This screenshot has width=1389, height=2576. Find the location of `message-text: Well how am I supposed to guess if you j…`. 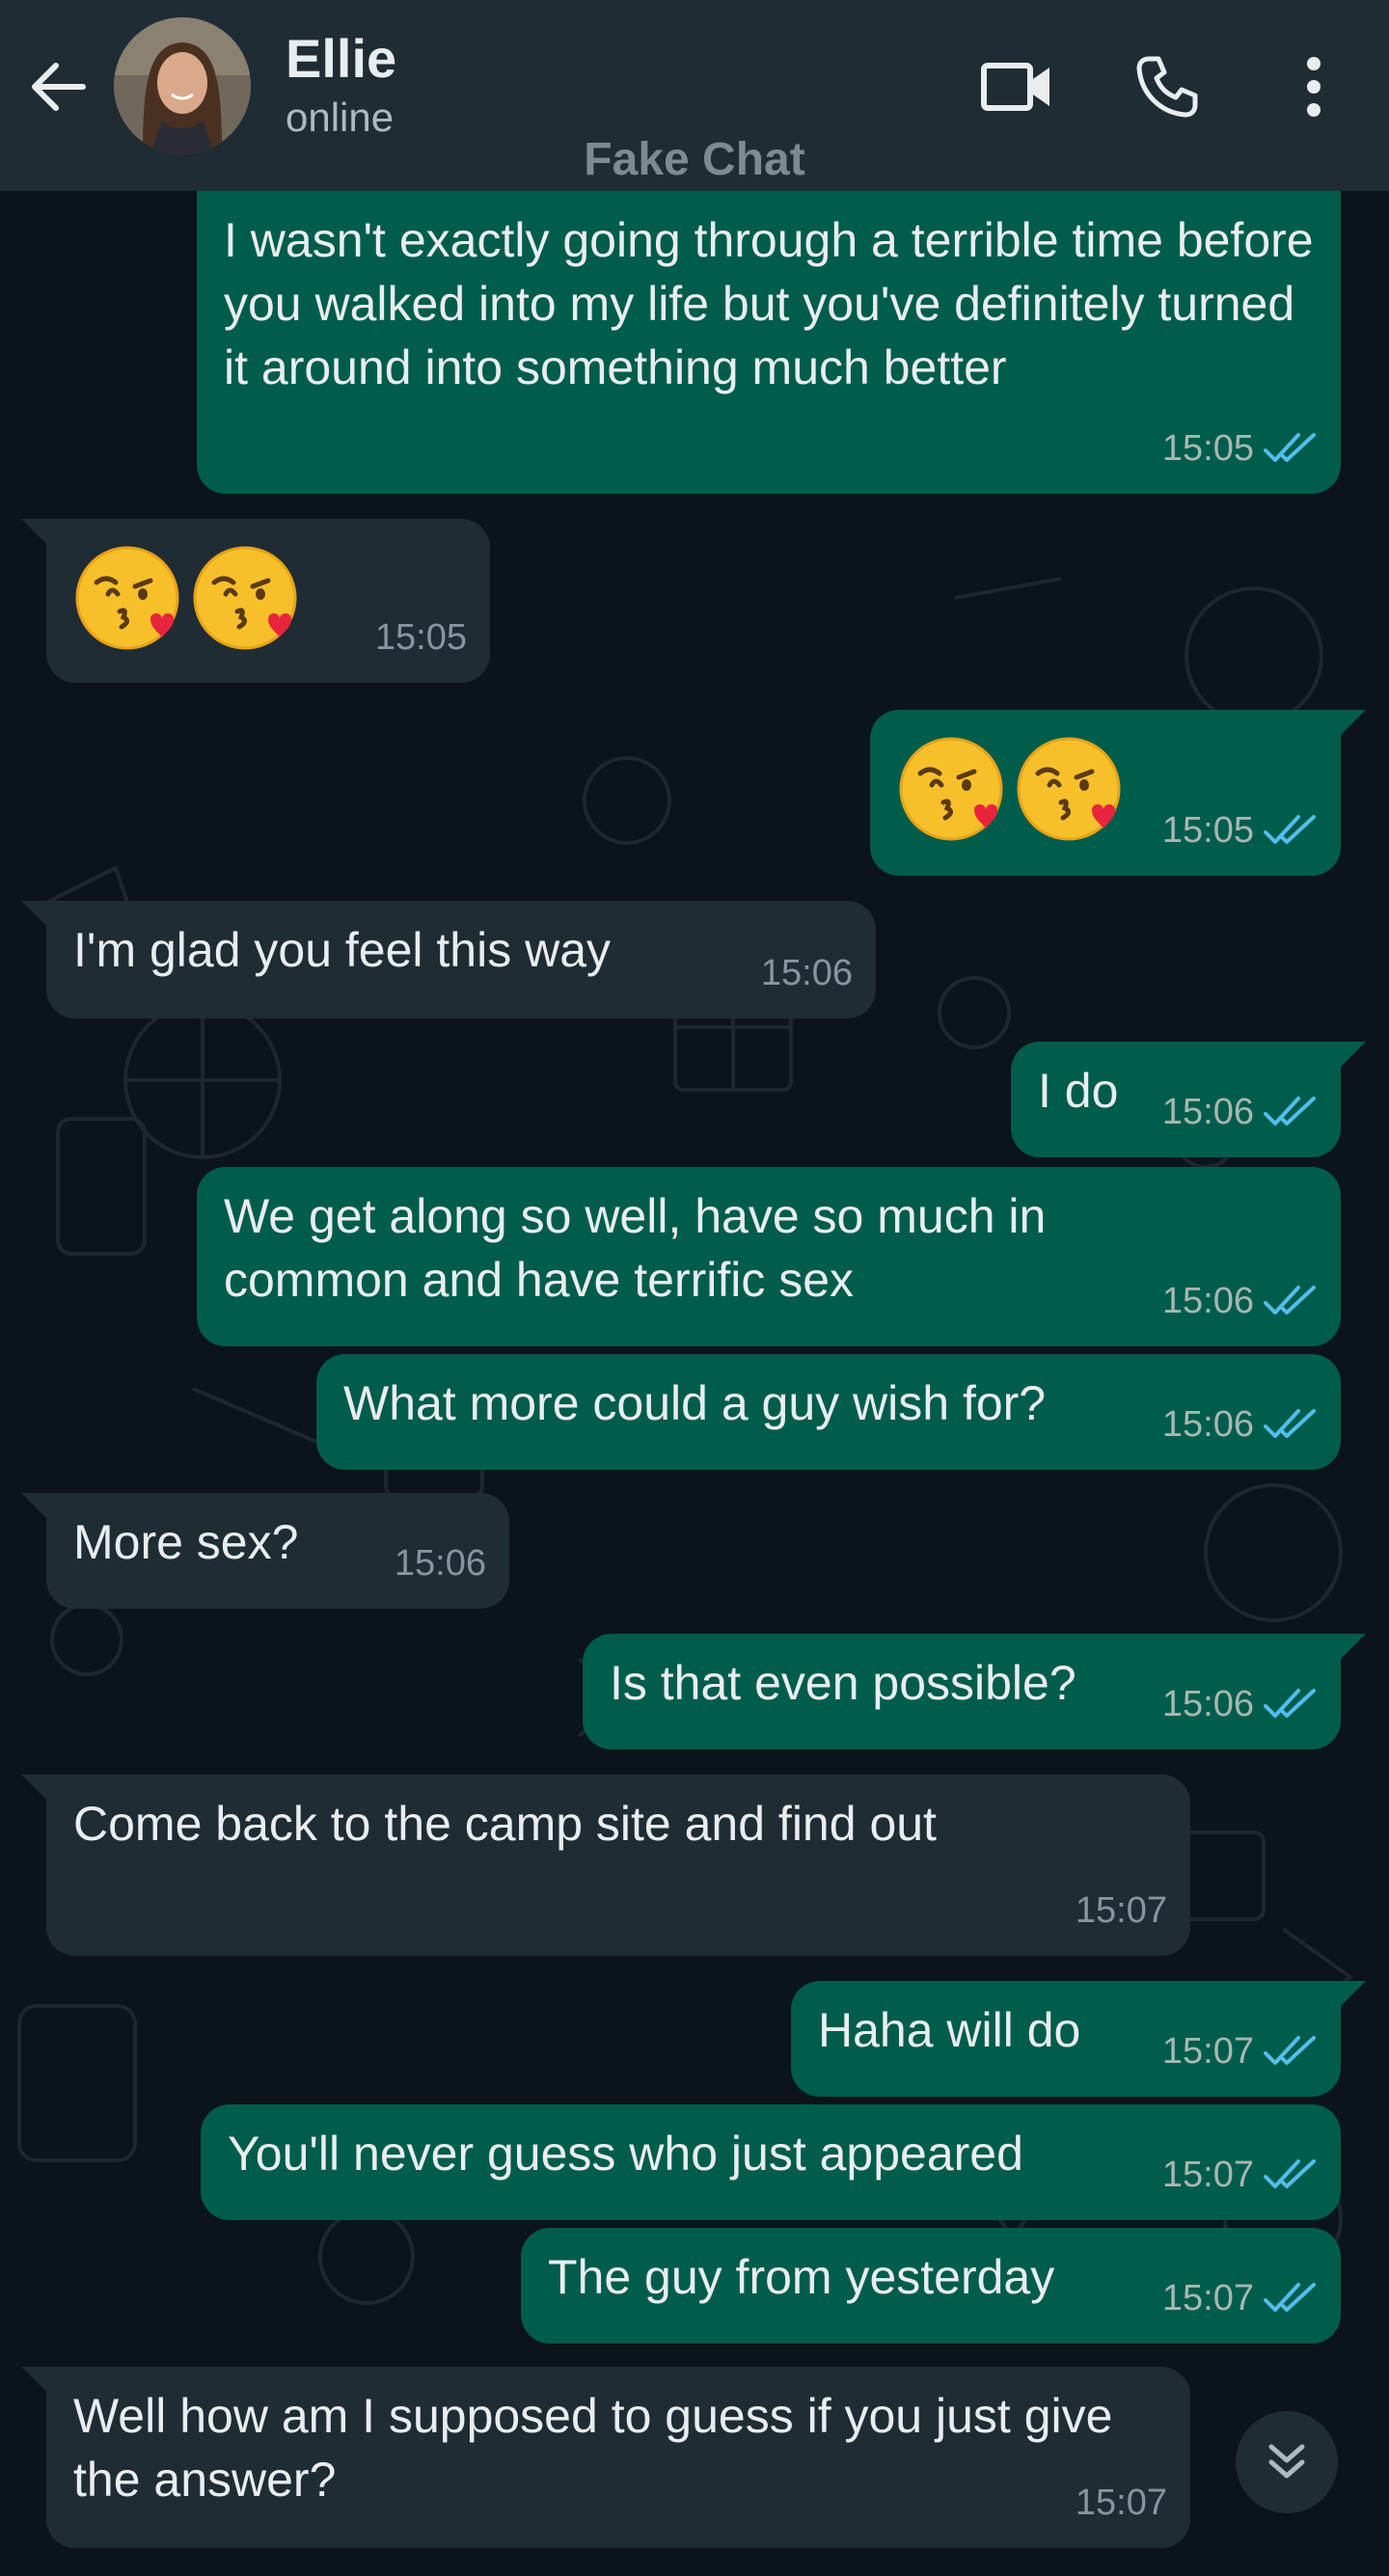

message-text: Well how am I supposed to guess if you j… is located at coordinates (593, 2448).